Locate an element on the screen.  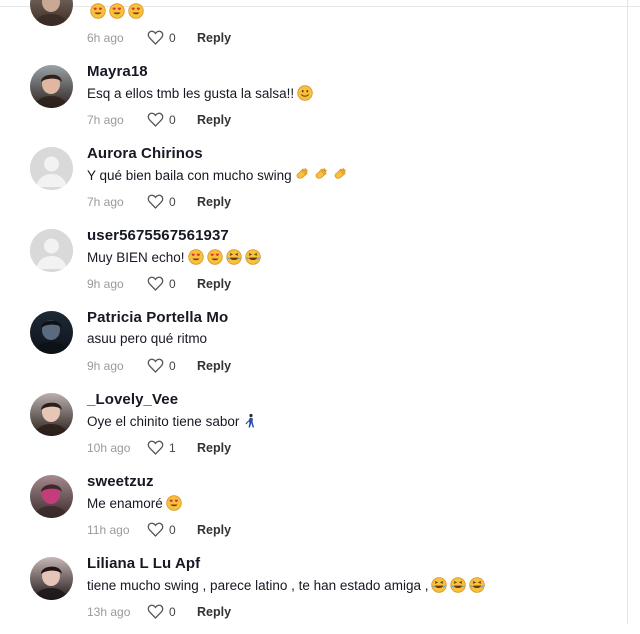
comment-text is located at coordinates (115, 11).